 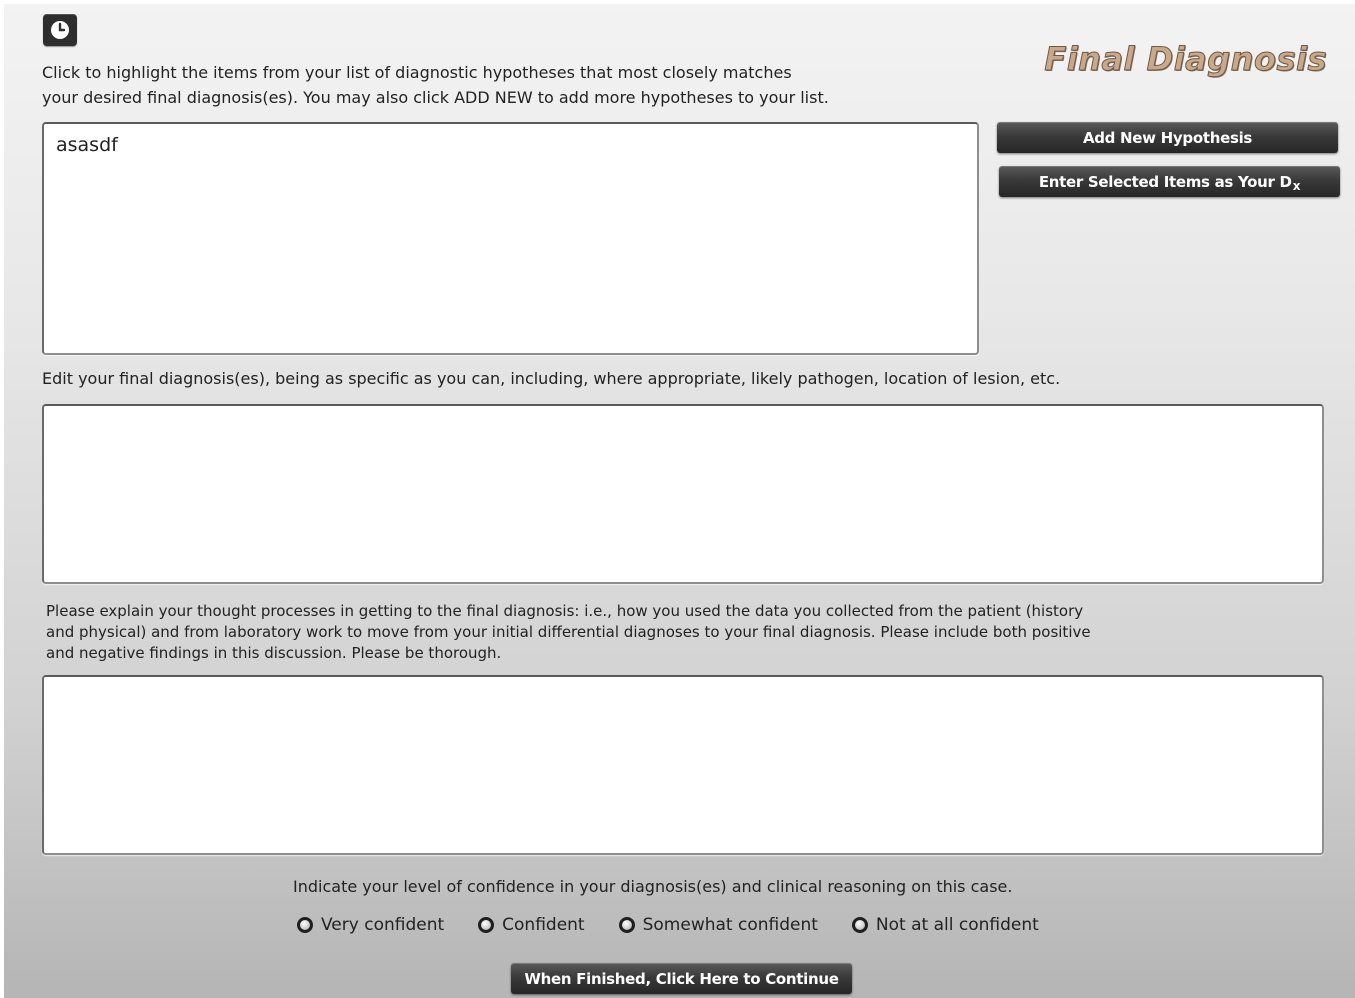 I want to click on radio-label: Confident, so click(x=543, y=925).